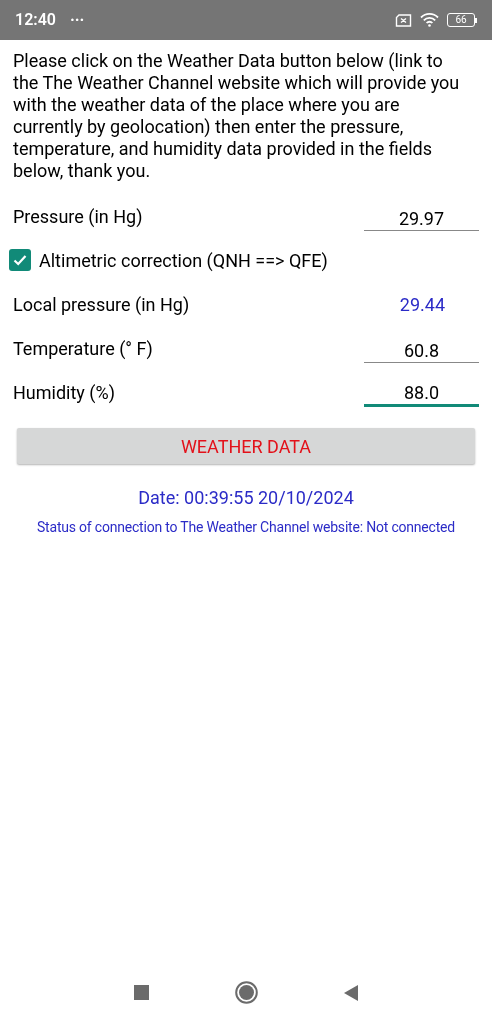 This screenshot has width=492, height=1024. What do you see at coordinates (462, 20) in the screenshot?
I see `battery-icon: 66` at bounding box center [462, 20].